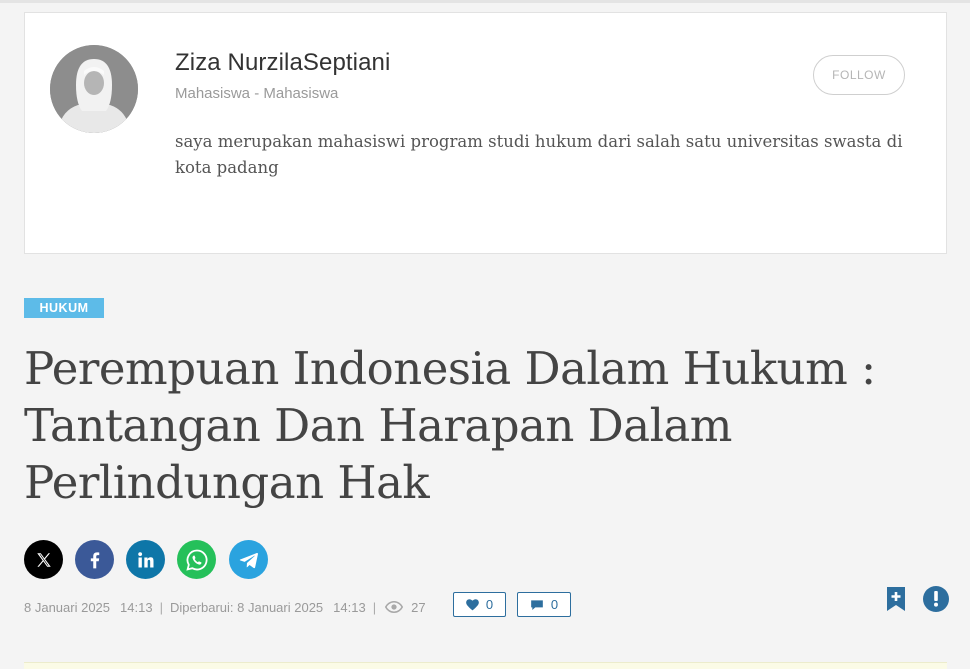 This screenshot has height=669, width=970. Describe the element at coordinates (544, 604) in the screenshot. I see `comment-button: 0` at that location.